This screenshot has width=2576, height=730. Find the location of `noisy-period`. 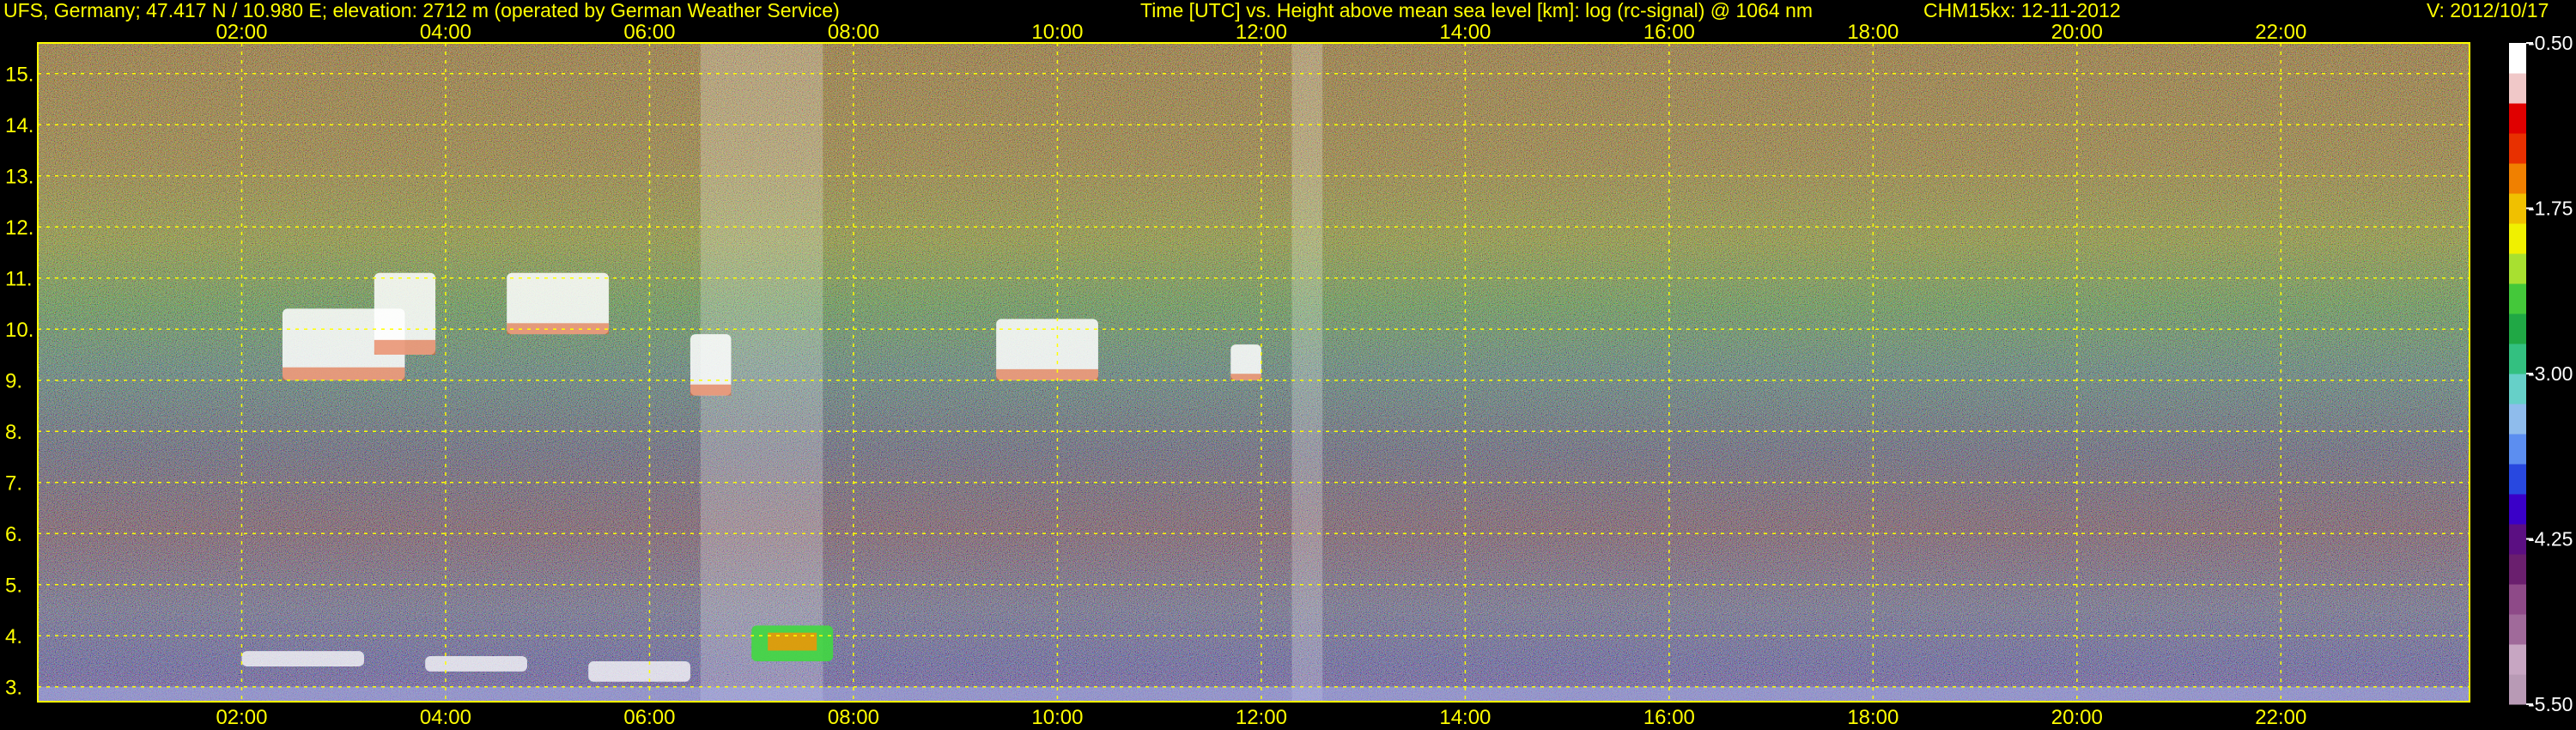

noisy-period is located at coordinates (1307, 372).